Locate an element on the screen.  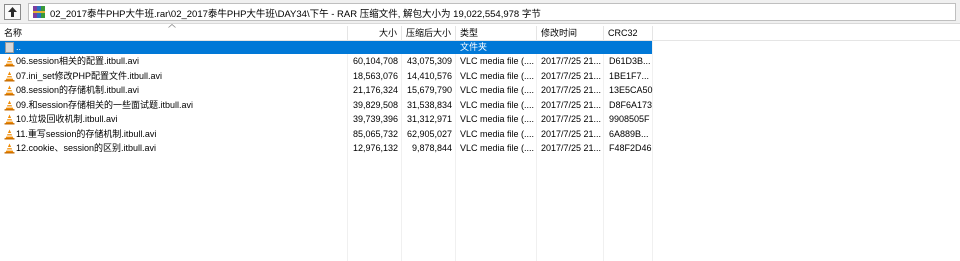
file-name: 06.session相关的配置.itbull.avi is located at coordinates (78, 61).